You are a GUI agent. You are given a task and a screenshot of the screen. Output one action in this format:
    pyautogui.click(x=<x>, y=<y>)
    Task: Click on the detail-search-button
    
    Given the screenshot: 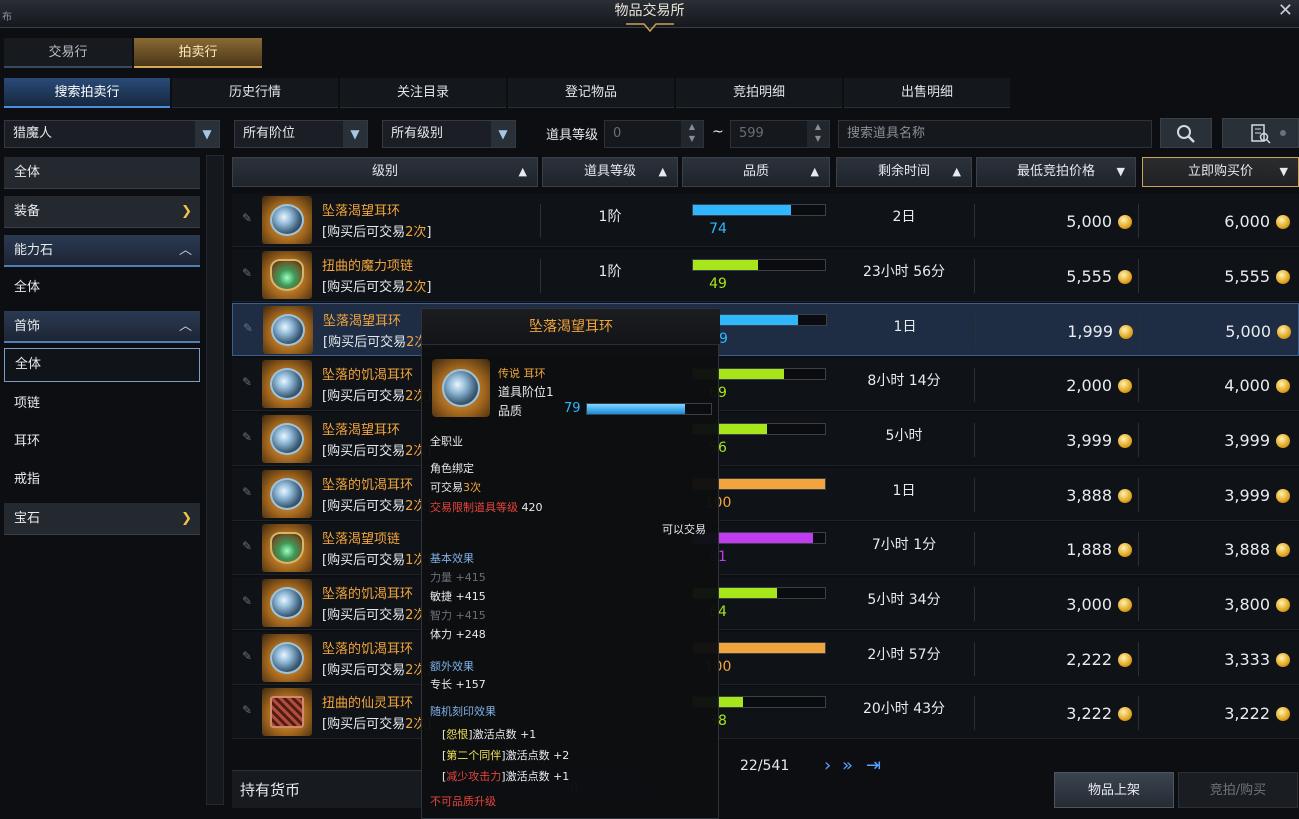 What is the action you would take?
    pyautogui.click(x=1260, y=133)
    